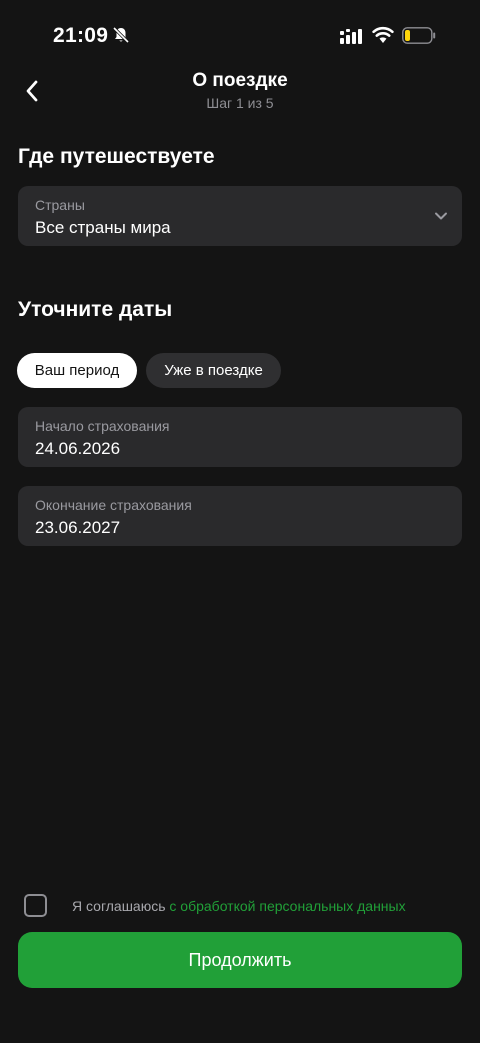 The width and height of the screenshot is (480, 1043). What do you see at coordinates (103, 227) in the screenshot?
I see `countries-value: Все страны мира` at bounding box center [103, 227].